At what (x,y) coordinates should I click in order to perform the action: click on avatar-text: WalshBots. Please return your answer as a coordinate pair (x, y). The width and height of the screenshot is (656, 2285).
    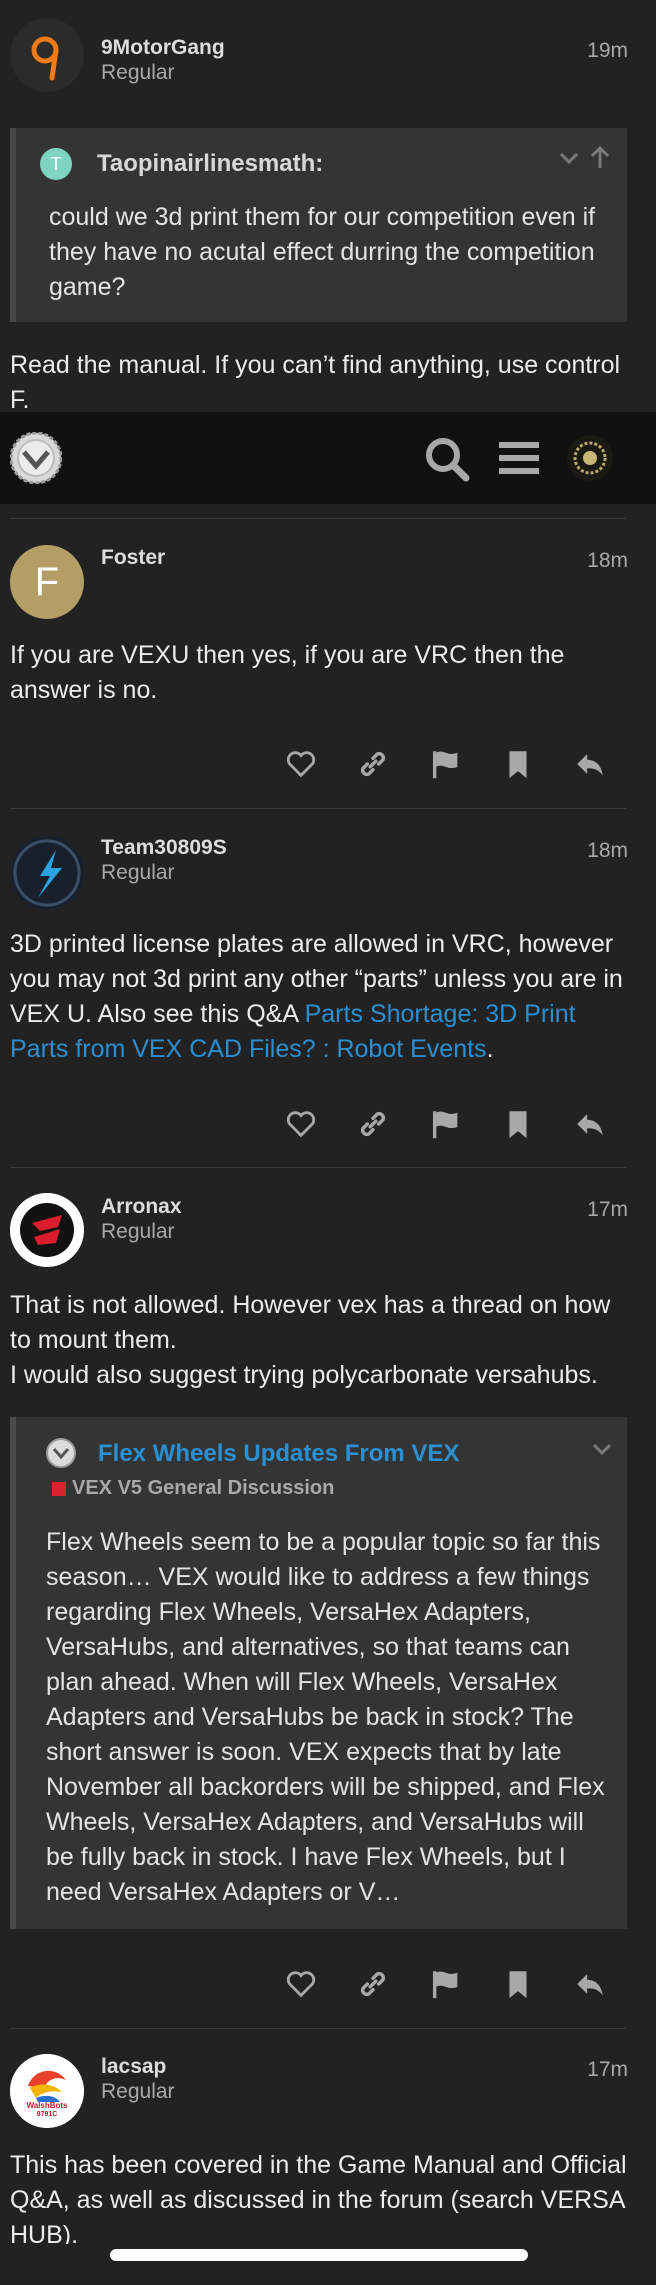
    Looking at the image, I should click on (47, 2105).